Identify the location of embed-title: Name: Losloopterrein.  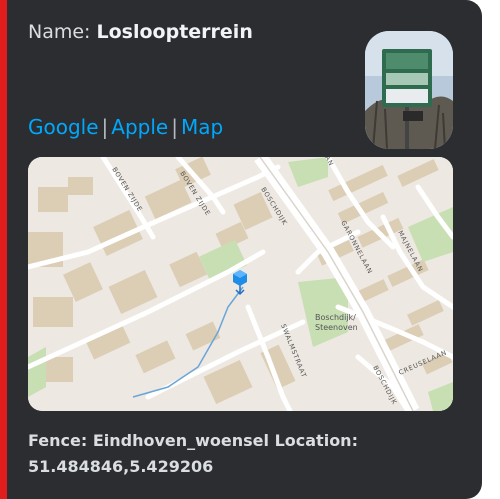
(140, 32).